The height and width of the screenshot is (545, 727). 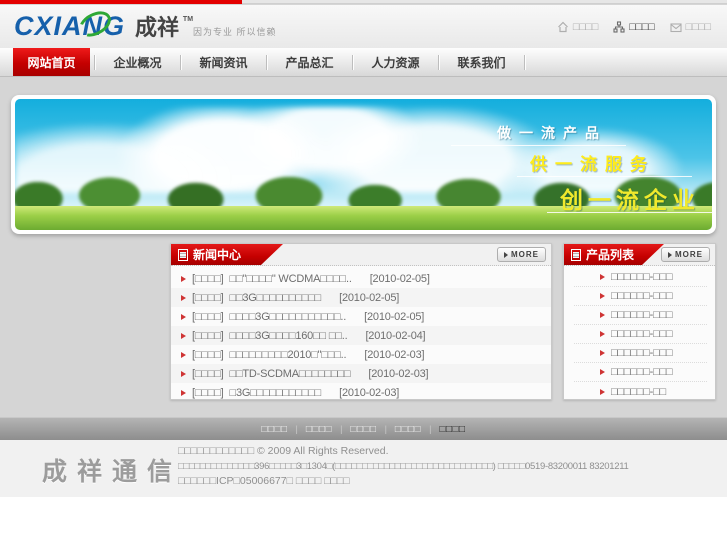 What do you see at coordinates (288, 316) in the screenshot?
I see `news-title-text: □□□□3G□□□□□□□□□□□..` at bounding box center [288, 316].